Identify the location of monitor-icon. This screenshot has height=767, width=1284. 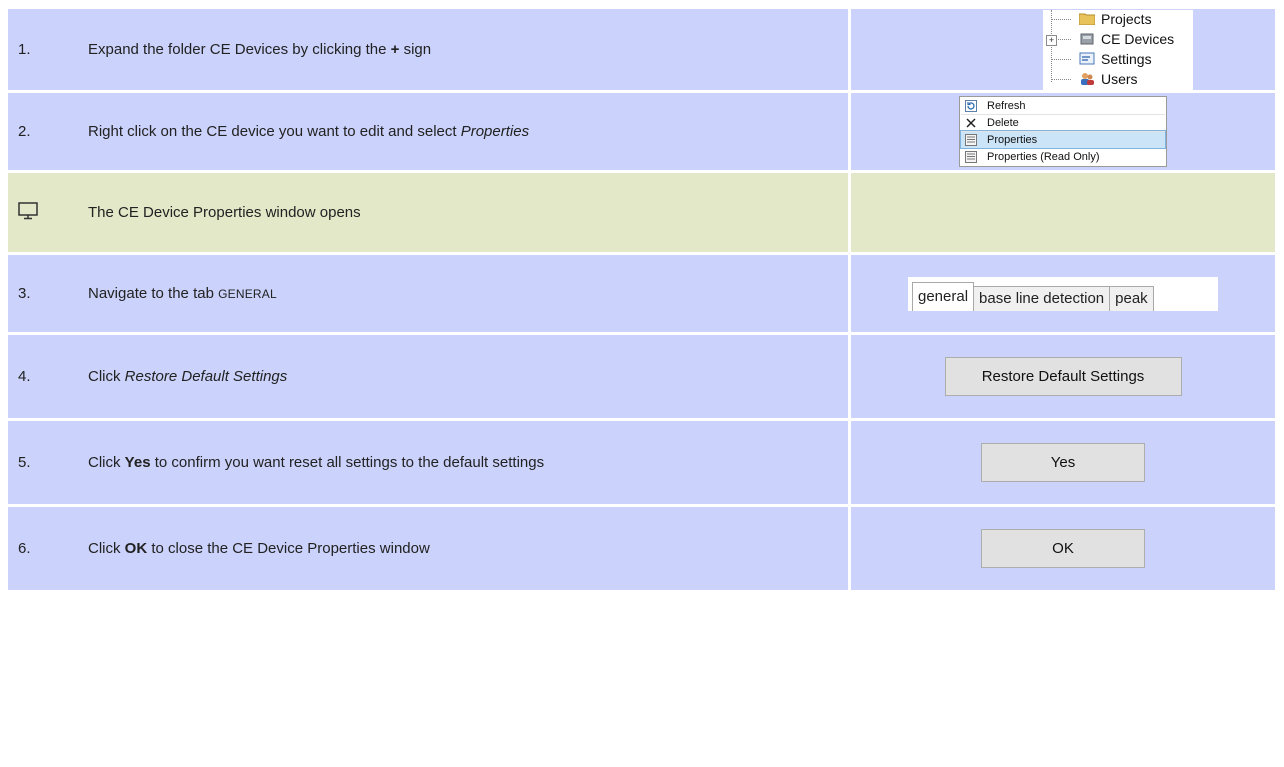
(48, 212).